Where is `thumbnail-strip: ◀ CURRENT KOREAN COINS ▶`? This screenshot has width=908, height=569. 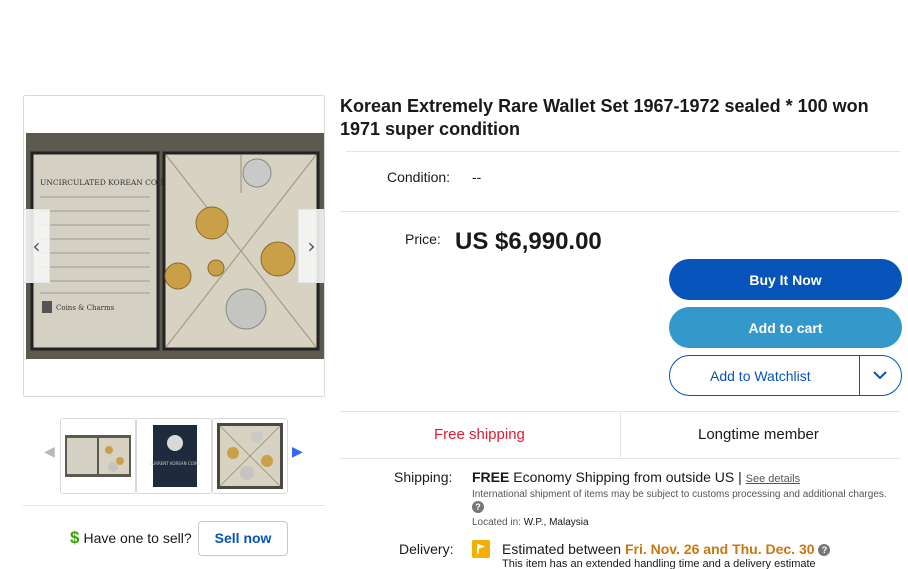 thumbnail-strip: ◀ CURRENT KOREAN COINS ▶ is located at coordinates (175, 456).